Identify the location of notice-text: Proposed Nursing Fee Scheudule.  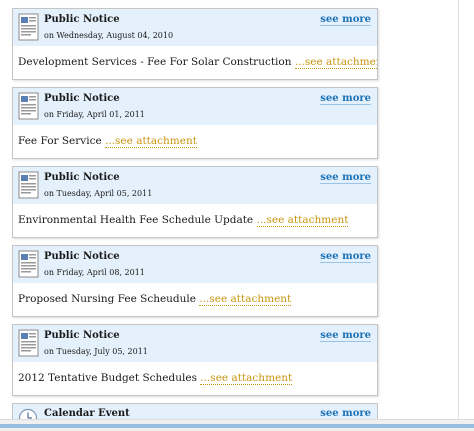
(107, 299).